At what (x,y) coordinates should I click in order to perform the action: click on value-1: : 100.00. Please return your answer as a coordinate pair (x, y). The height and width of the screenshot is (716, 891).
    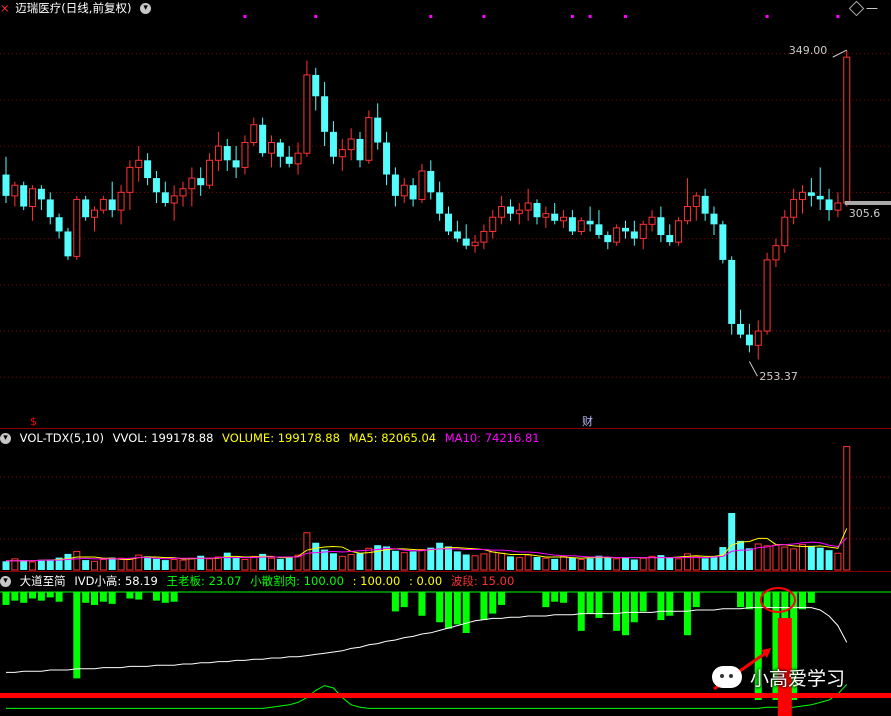
    Looking at the image, I should click on (376, 581).